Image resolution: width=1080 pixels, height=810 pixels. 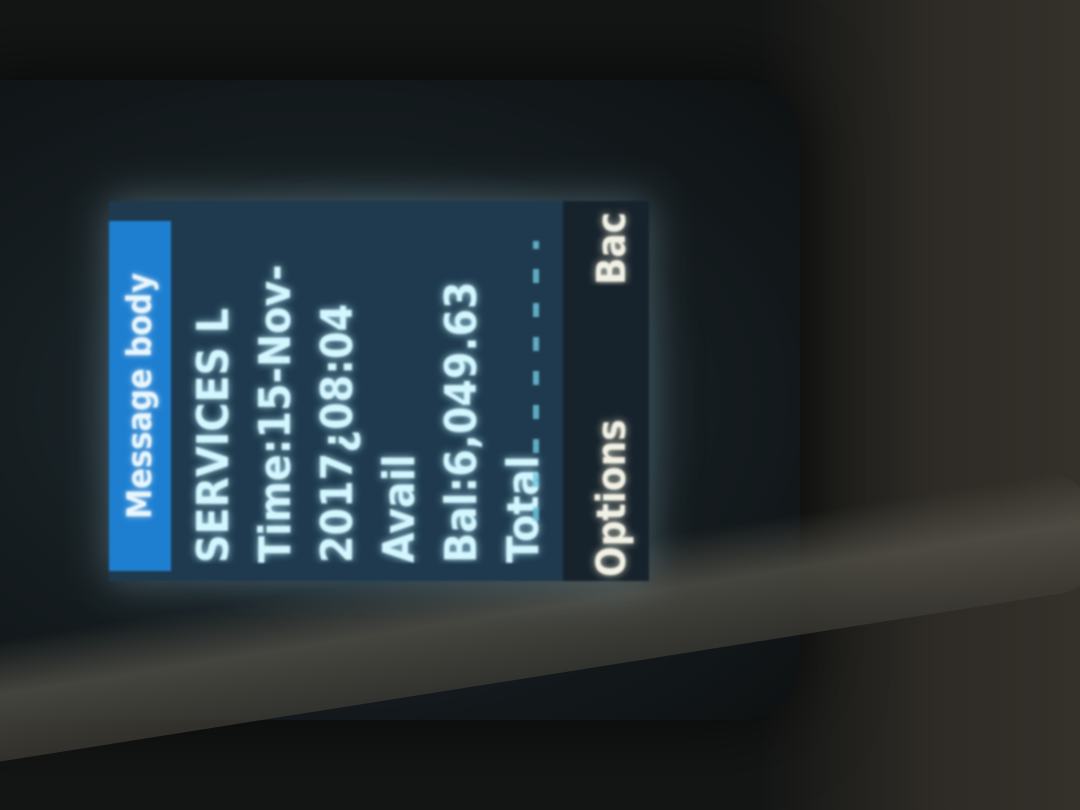 I want to click on back-softkey: Bac, so click(x=612, y=240).